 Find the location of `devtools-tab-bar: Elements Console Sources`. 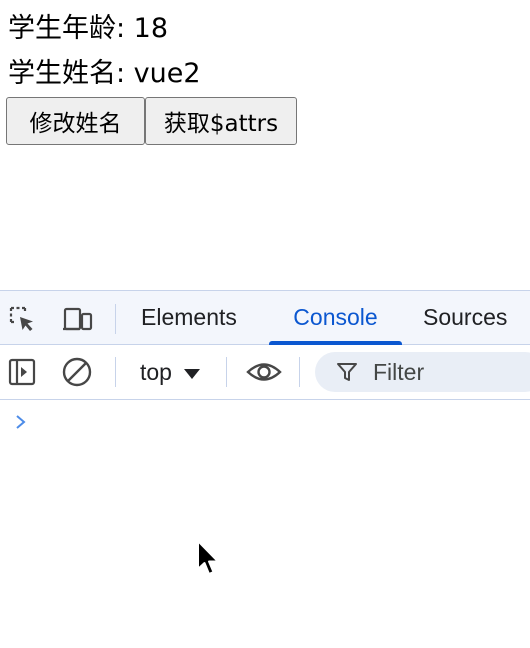

devtools-tab-bar: Elements Console Sources is located at coordinates (265, 317).